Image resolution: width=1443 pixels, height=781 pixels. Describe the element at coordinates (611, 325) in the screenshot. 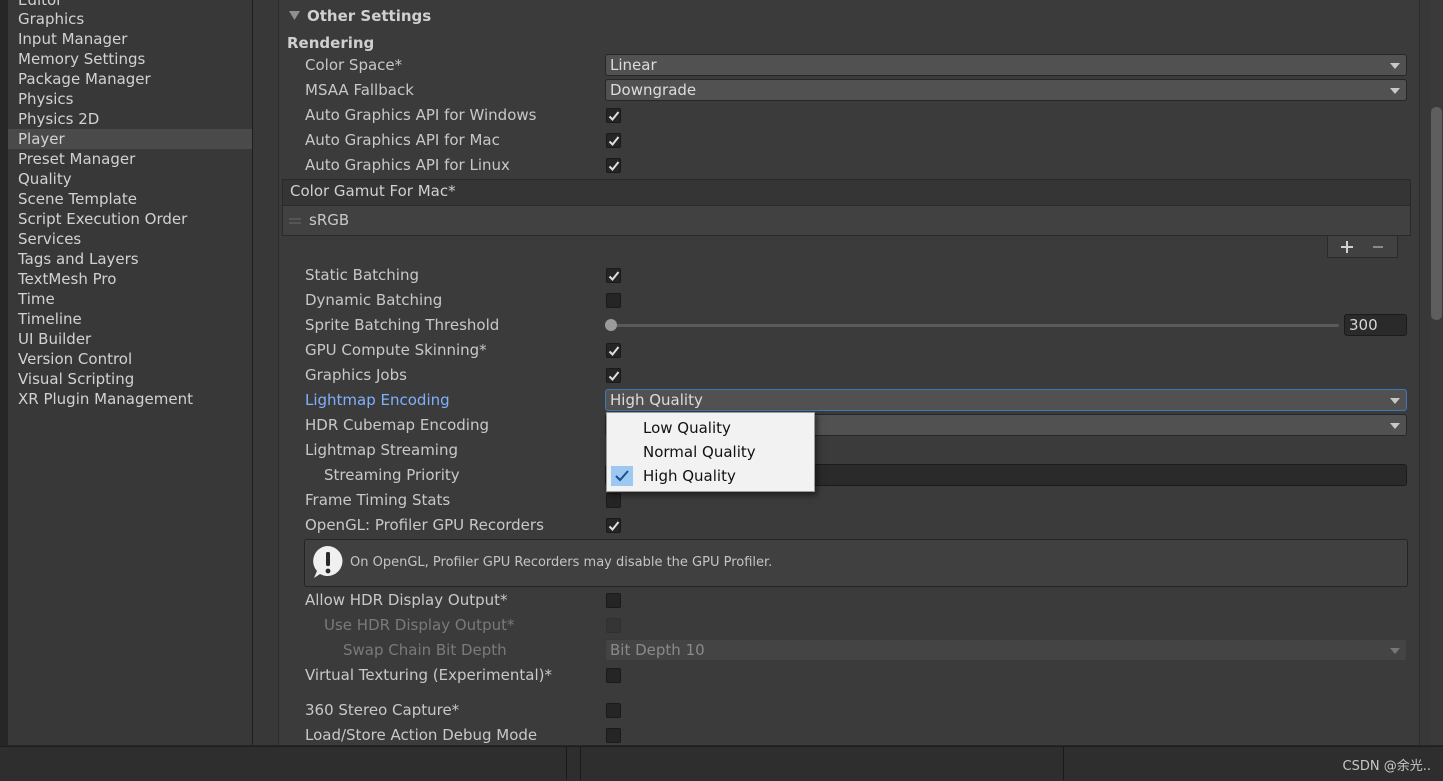

I see `sprite-batching-slider-thumb` at that location.